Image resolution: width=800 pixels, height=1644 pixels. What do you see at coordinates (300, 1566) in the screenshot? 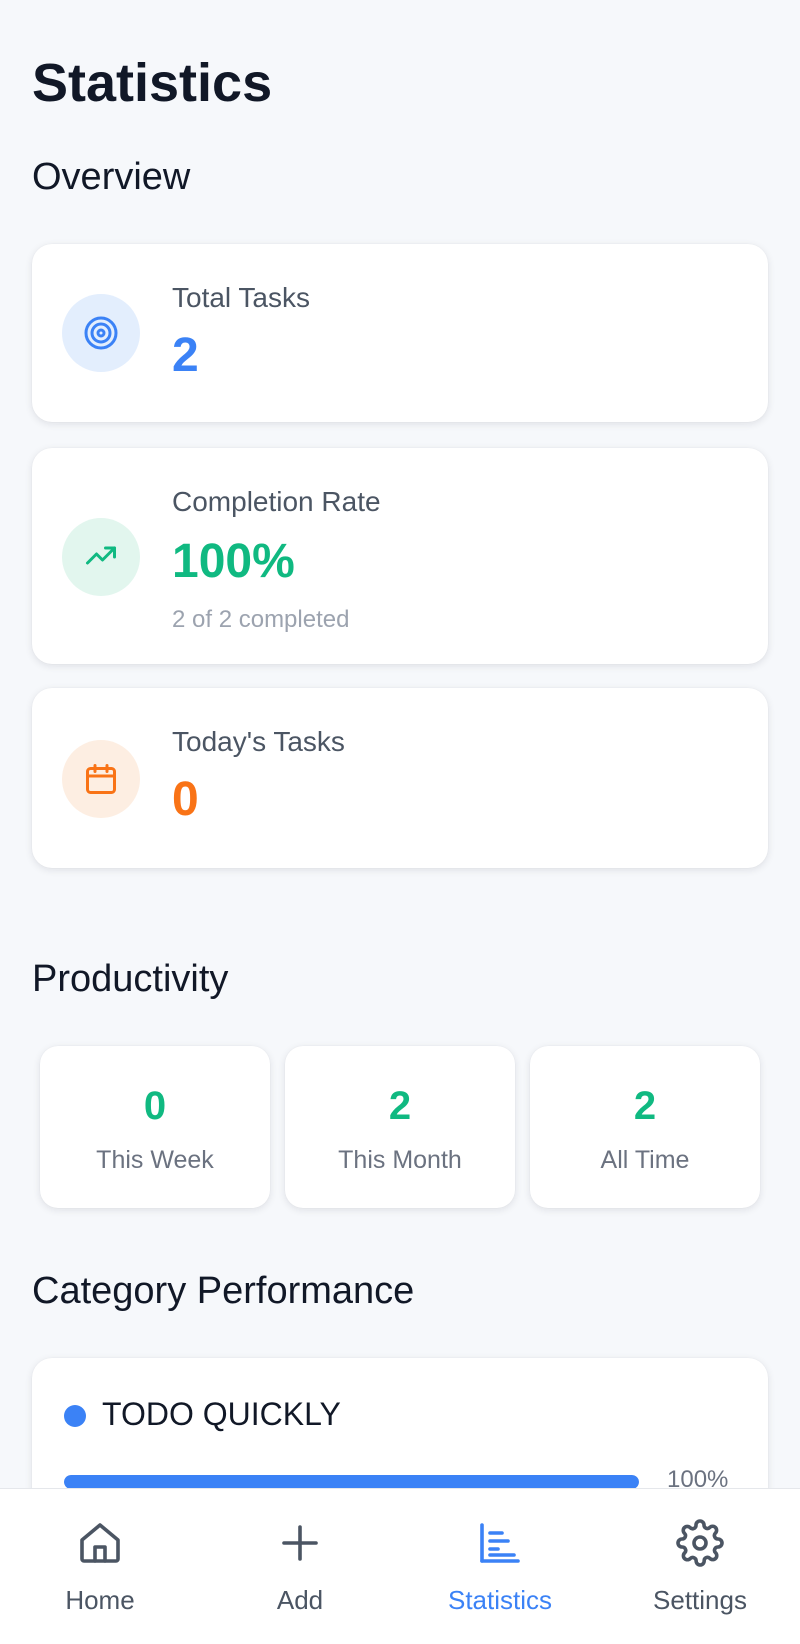
I see `nav-add: Add` at bounding box center [300, 1566].